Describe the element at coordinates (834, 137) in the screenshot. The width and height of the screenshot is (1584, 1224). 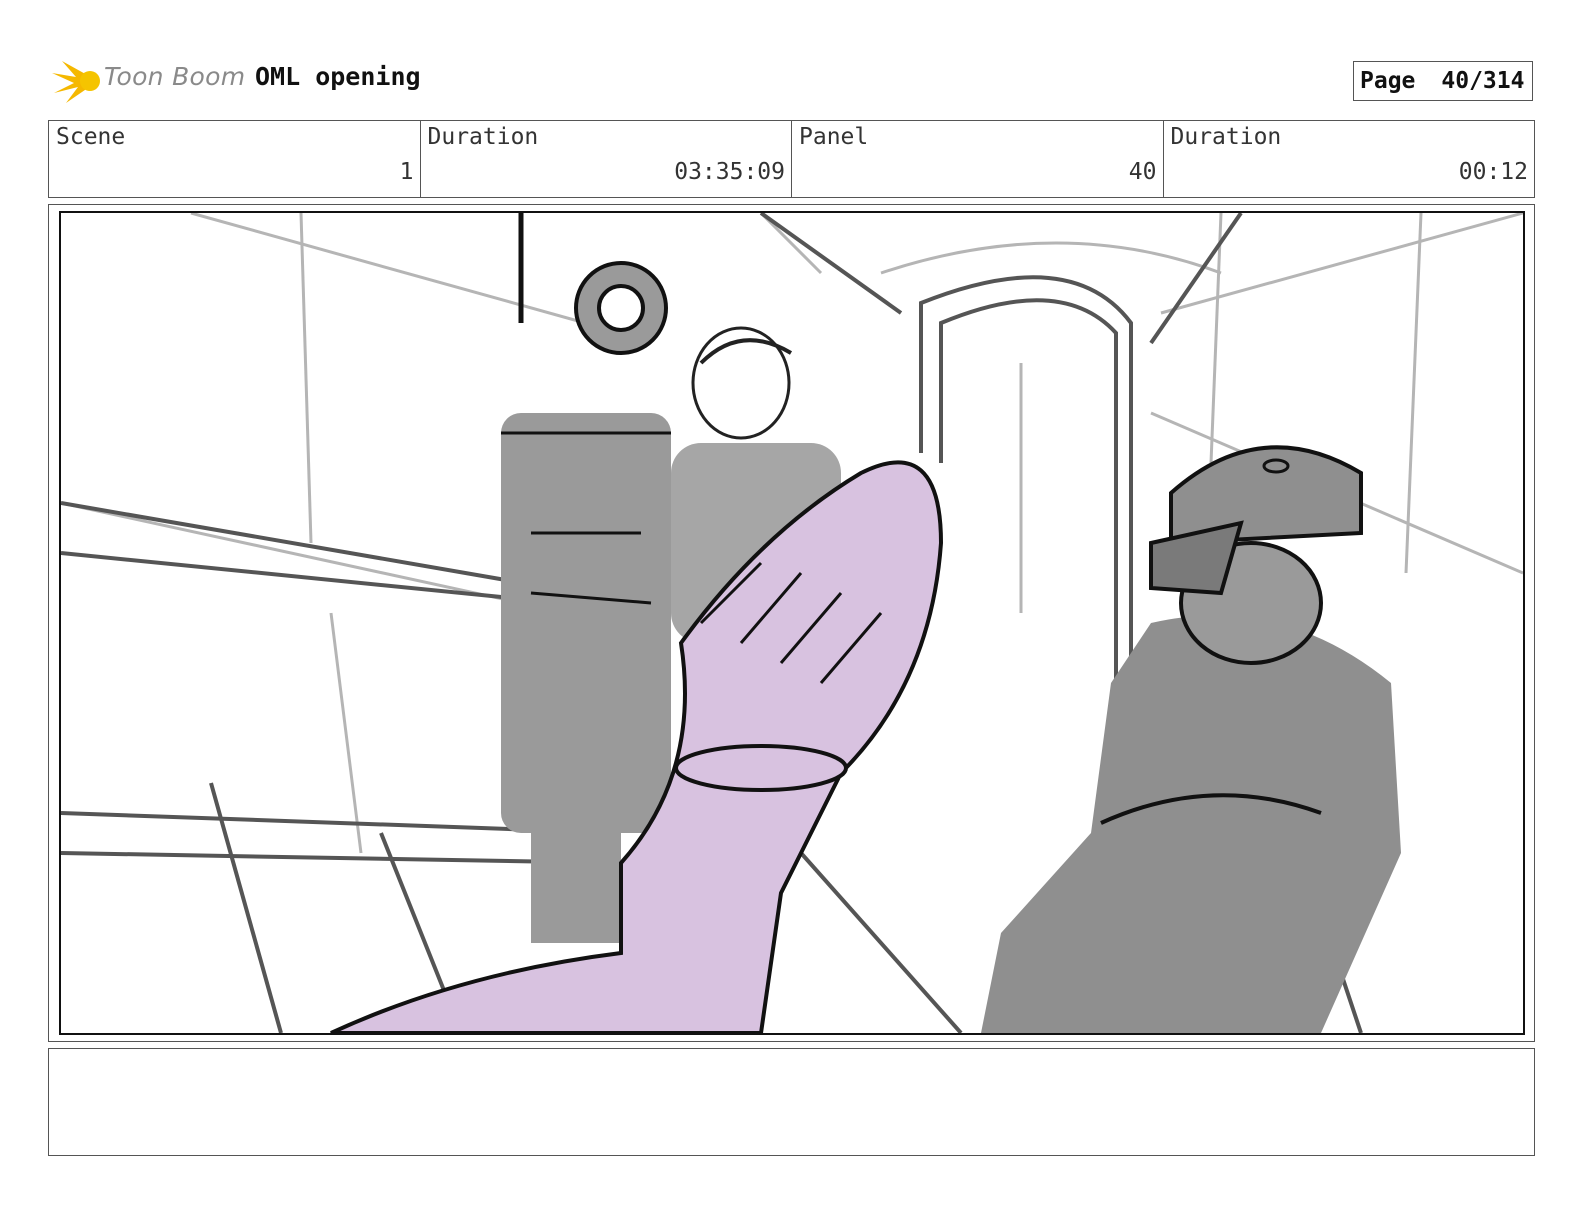
I see `panel-label: Panel` at that location.